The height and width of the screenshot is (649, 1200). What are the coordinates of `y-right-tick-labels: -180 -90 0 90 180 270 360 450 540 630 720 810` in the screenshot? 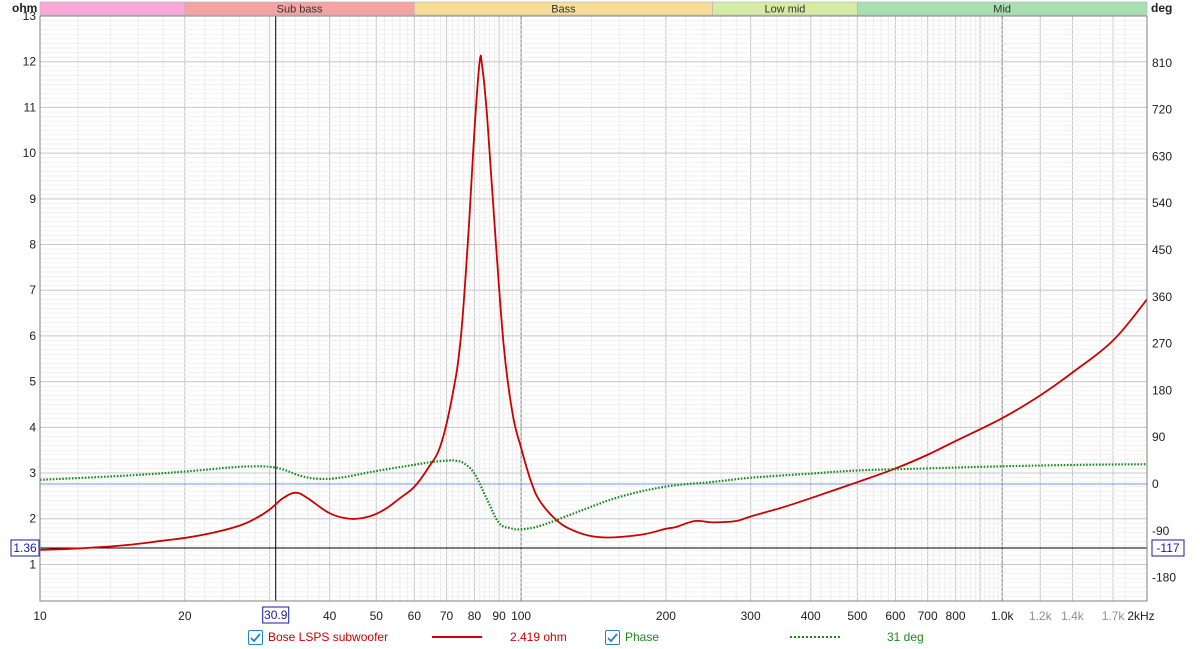 It's located at (1164, 320).